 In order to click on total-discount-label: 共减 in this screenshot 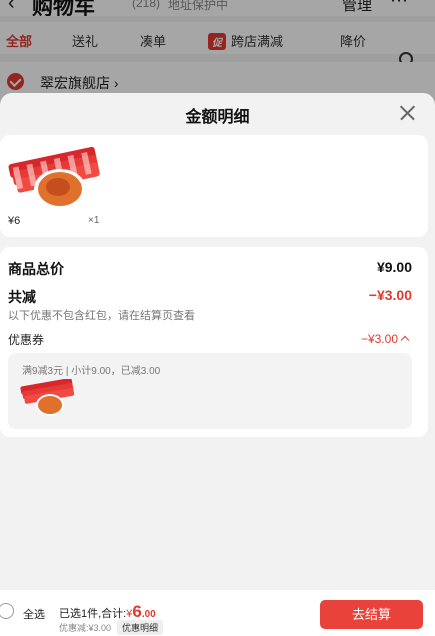, I will do `click(22, 297)`.